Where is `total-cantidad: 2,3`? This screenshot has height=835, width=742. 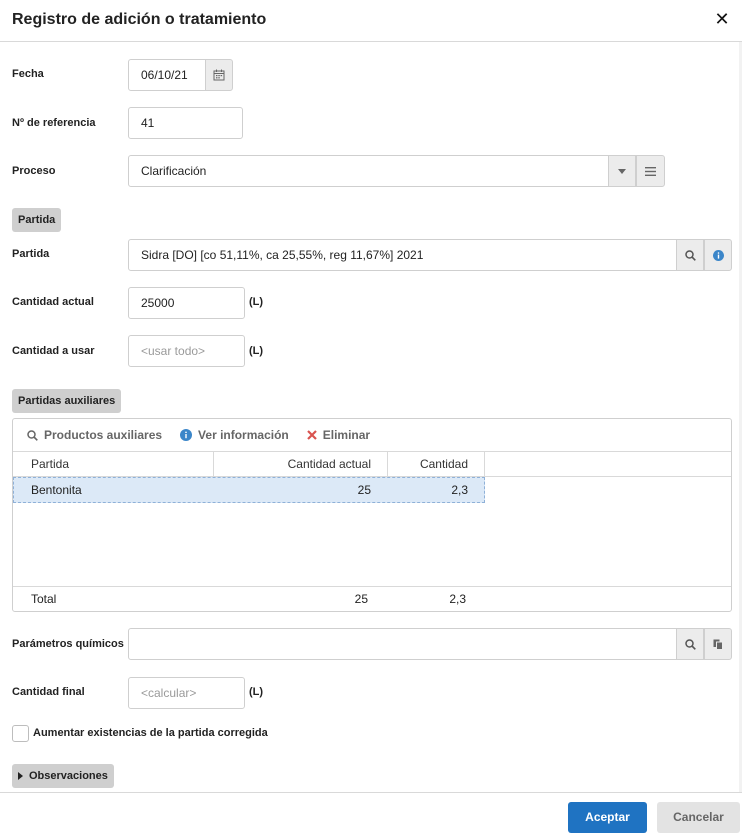
total-cantidad: 2,3 is located at coordinates (457, 599).